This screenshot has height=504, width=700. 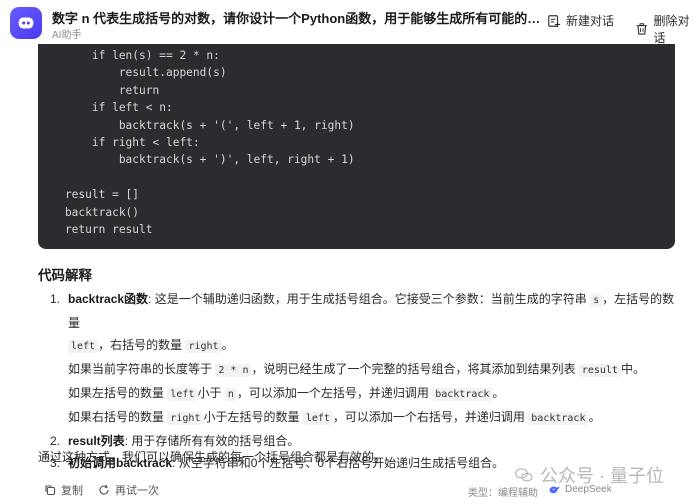 I want to click on item-text: ，可以添加一个左括号，并递归调用, so click(x=332, y=393).